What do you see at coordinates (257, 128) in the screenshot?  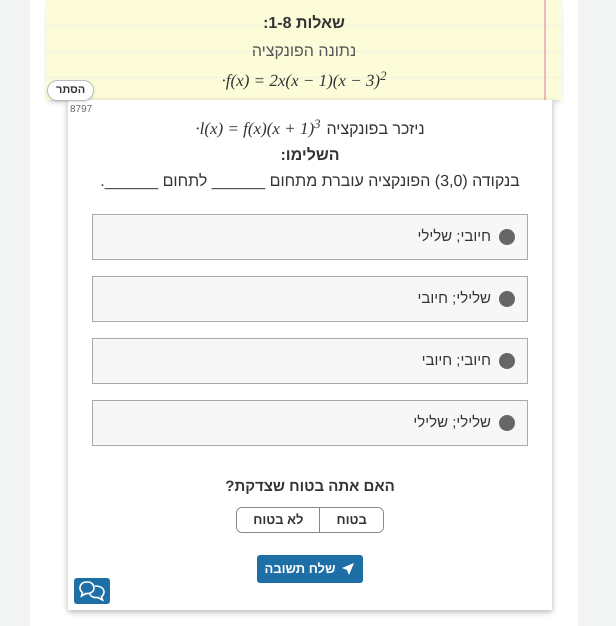 I see `formula: ·l(x) = f(x)(x + 1)$^{3}$` at bounding box center [257, 128].